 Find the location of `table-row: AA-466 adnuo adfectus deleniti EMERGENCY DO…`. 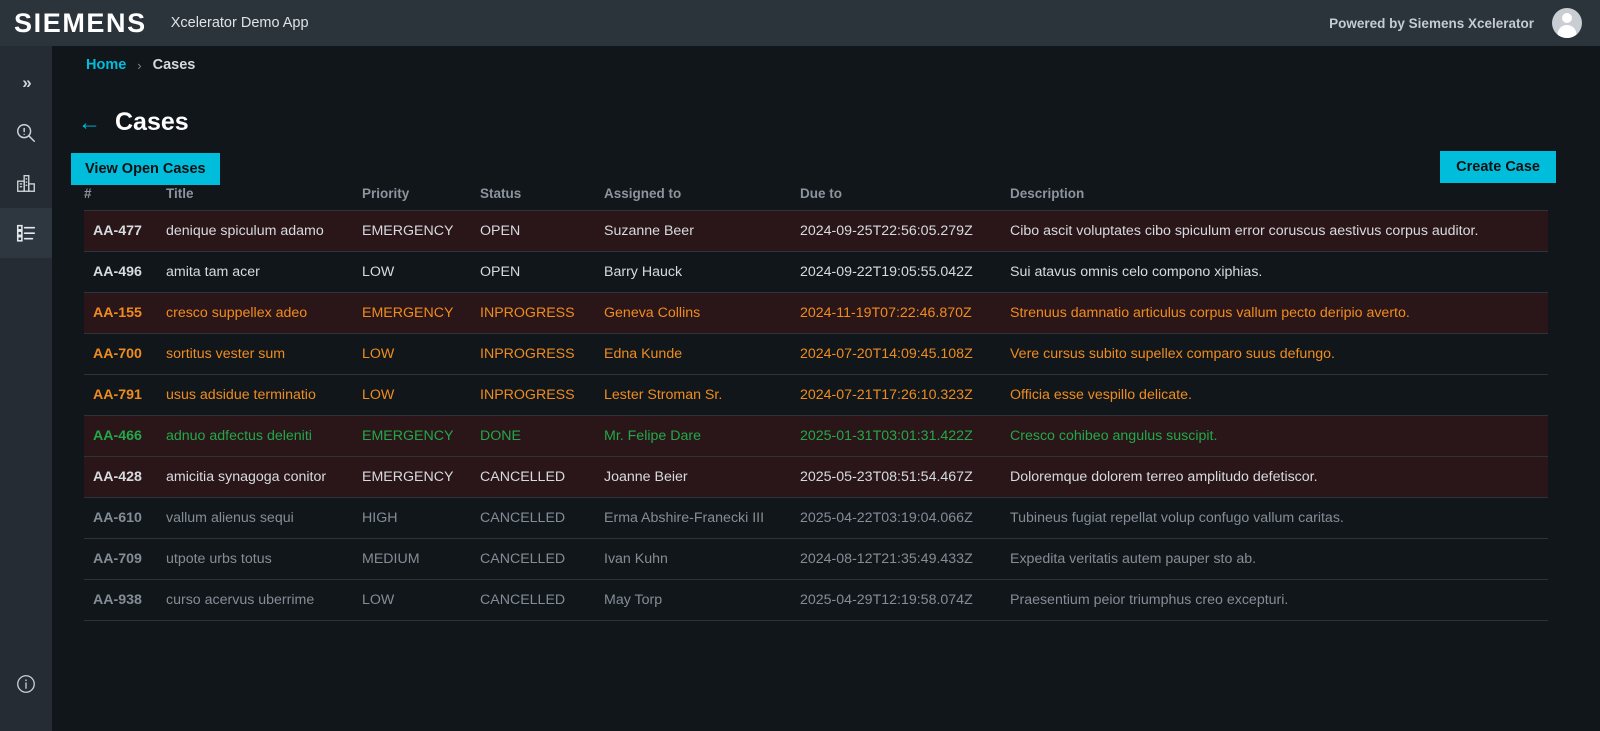

table-row: AA-466 adnuo adfectus deleniti EMERGENCY DO… is located at coordinates (816, 436).